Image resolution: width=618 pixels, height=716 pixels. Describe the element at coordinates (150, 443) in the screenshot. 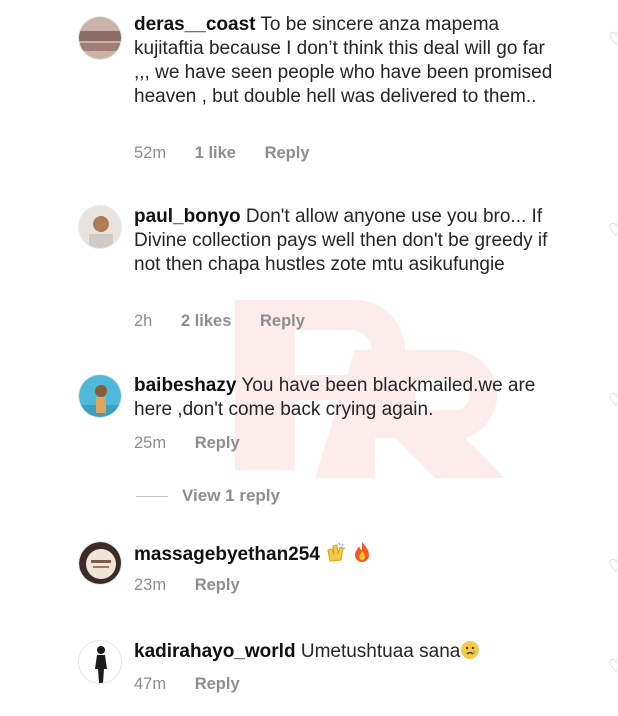

I see `comment-time: 25m` at that location.